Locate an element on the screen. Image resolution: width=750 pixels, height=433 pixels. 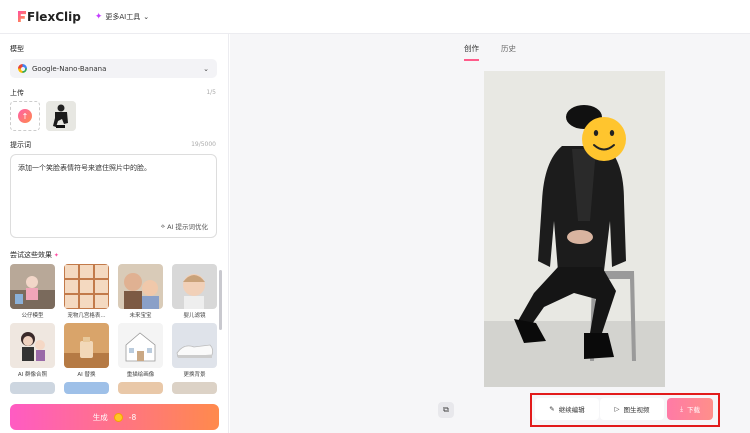
model-select: Google-Nano-Banana ⌄ is located at coordinates (113, 68).